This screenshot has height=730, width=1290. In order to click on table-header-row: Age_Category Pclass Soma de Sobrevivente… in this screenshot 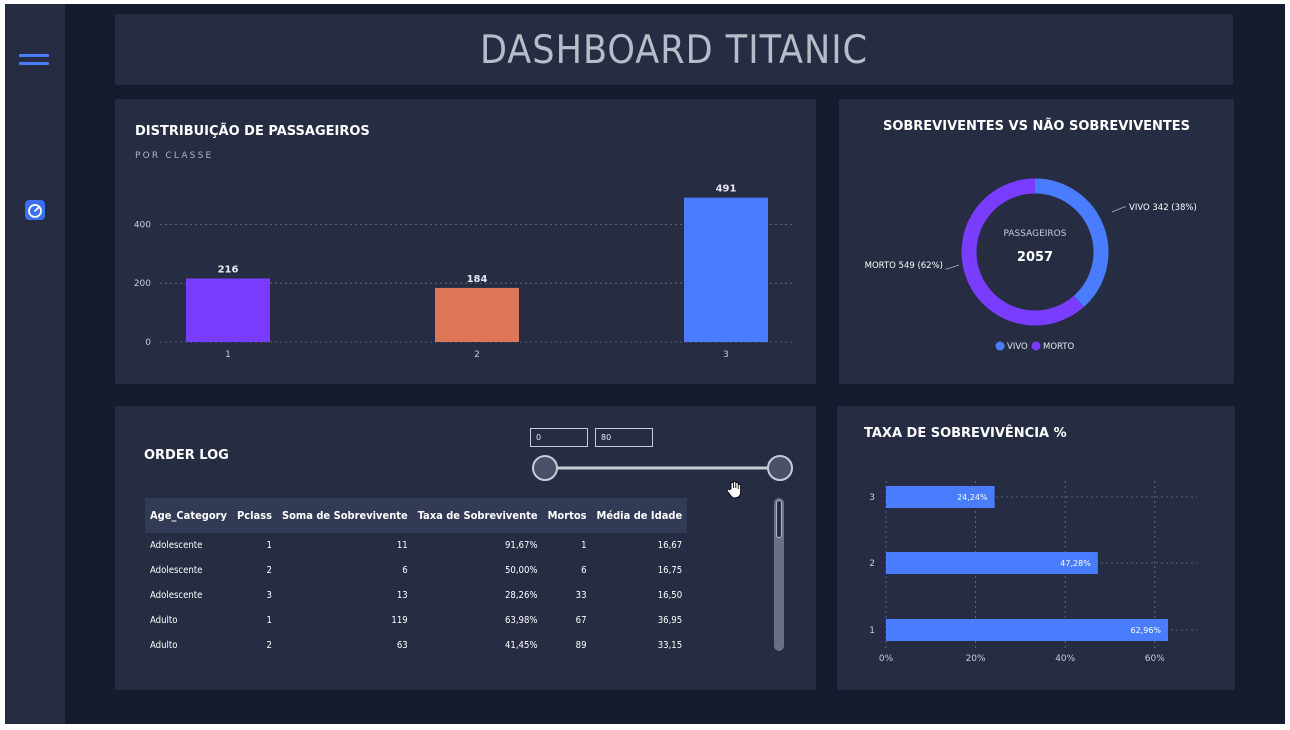, I will do `click(416, 515)`.